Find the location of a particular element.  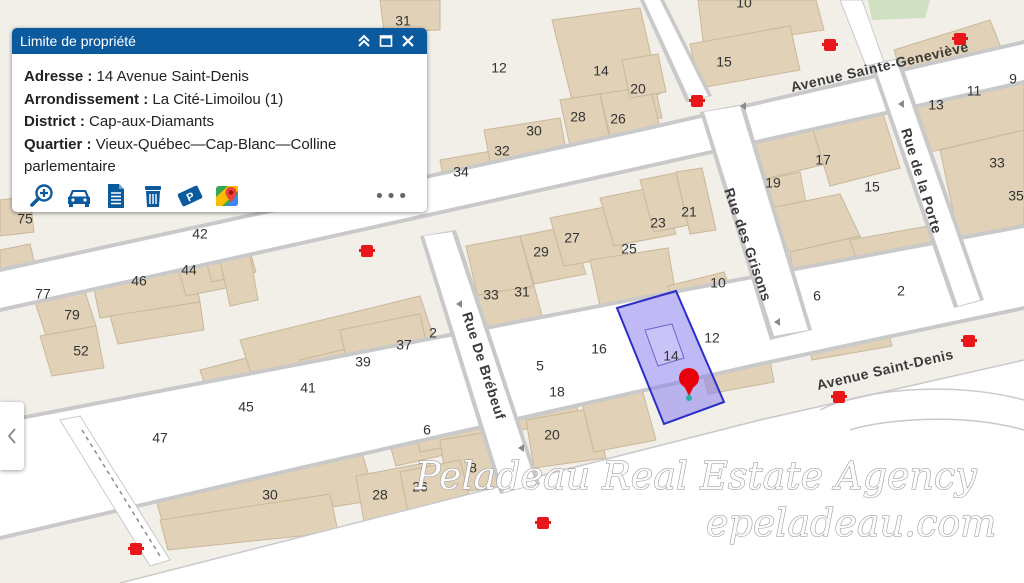

popup-title: Limite de propriété is located at coordinates (78, 41).